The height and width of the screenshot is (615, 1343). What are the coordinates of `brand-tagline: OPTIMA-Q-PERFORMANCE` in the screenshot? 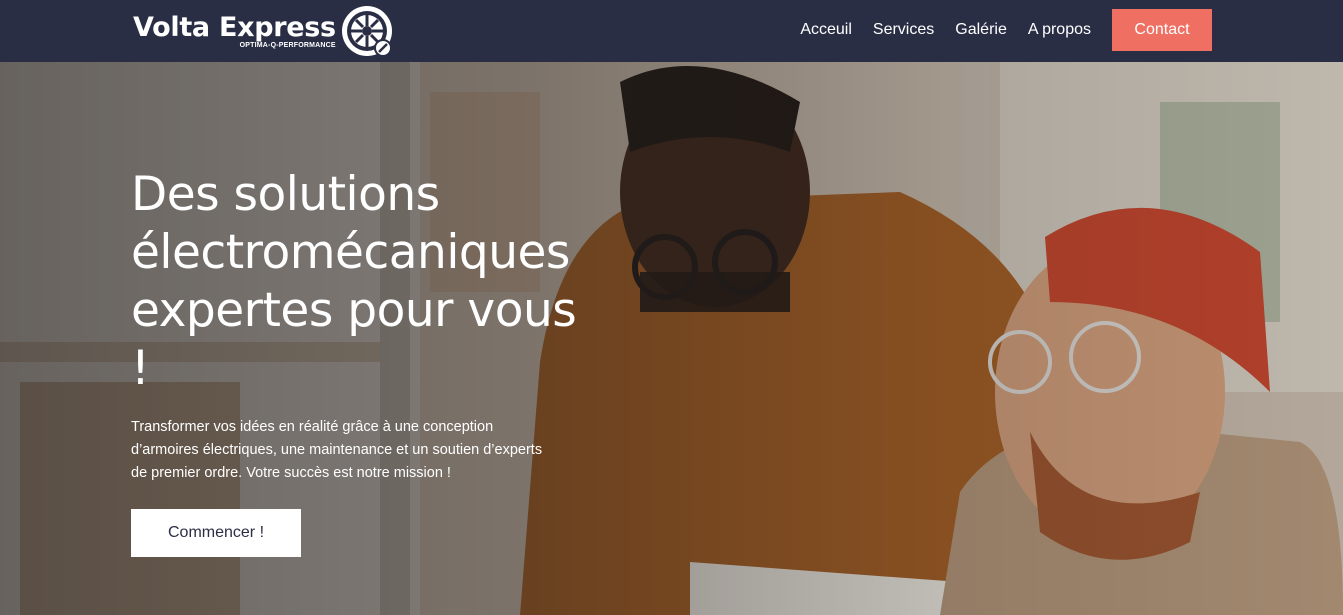 It's located at (287, 45).